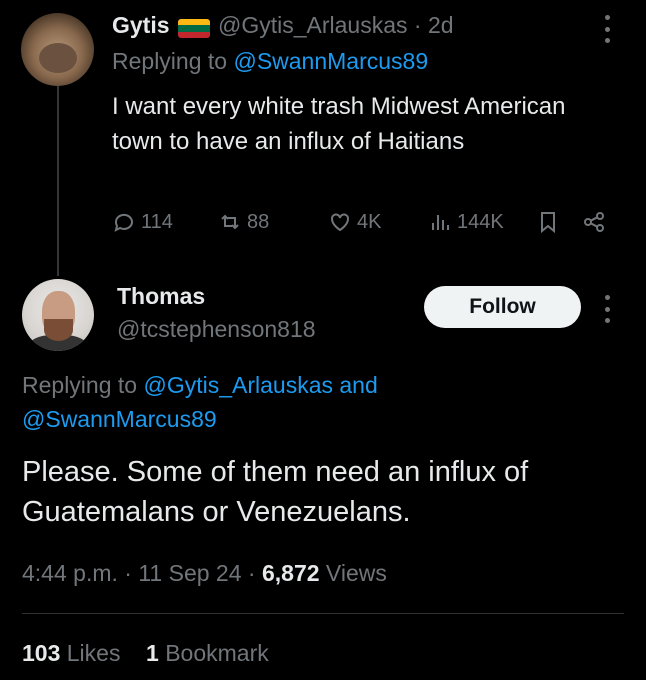 The width and height of the screenshot is (646, 680). What do you see at coordinates (71, 653) in the screenshot?
I see `likes-stat: 103 Likes` at bounding box center [71, 653].